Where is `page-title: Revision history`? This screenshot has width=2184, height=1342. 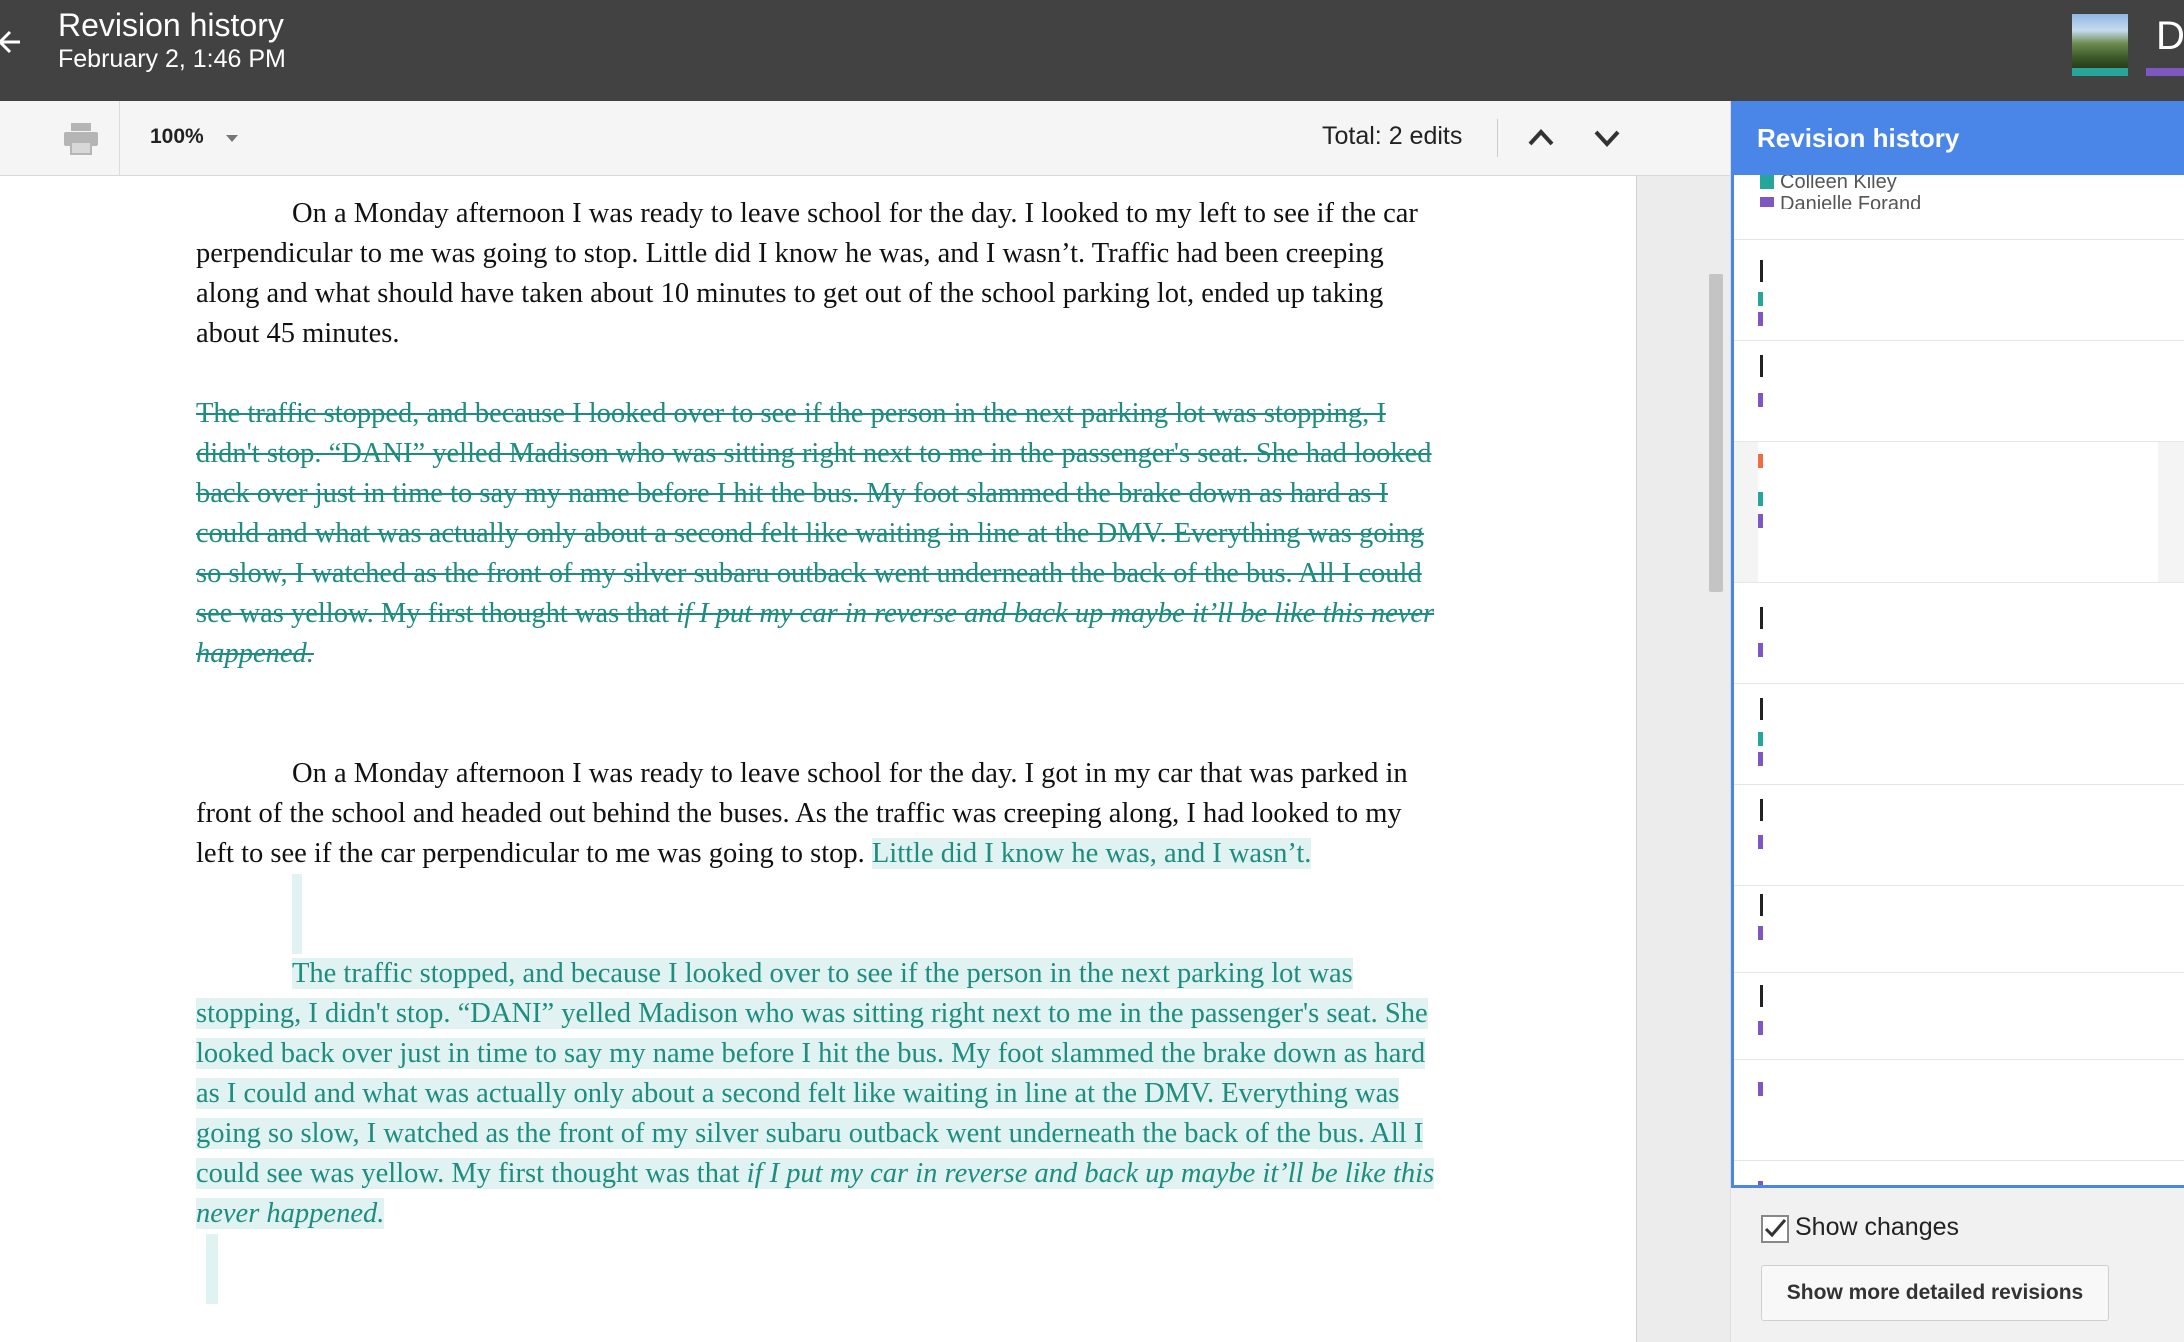
page-title: Revision history is located at coordinates (171, 25).